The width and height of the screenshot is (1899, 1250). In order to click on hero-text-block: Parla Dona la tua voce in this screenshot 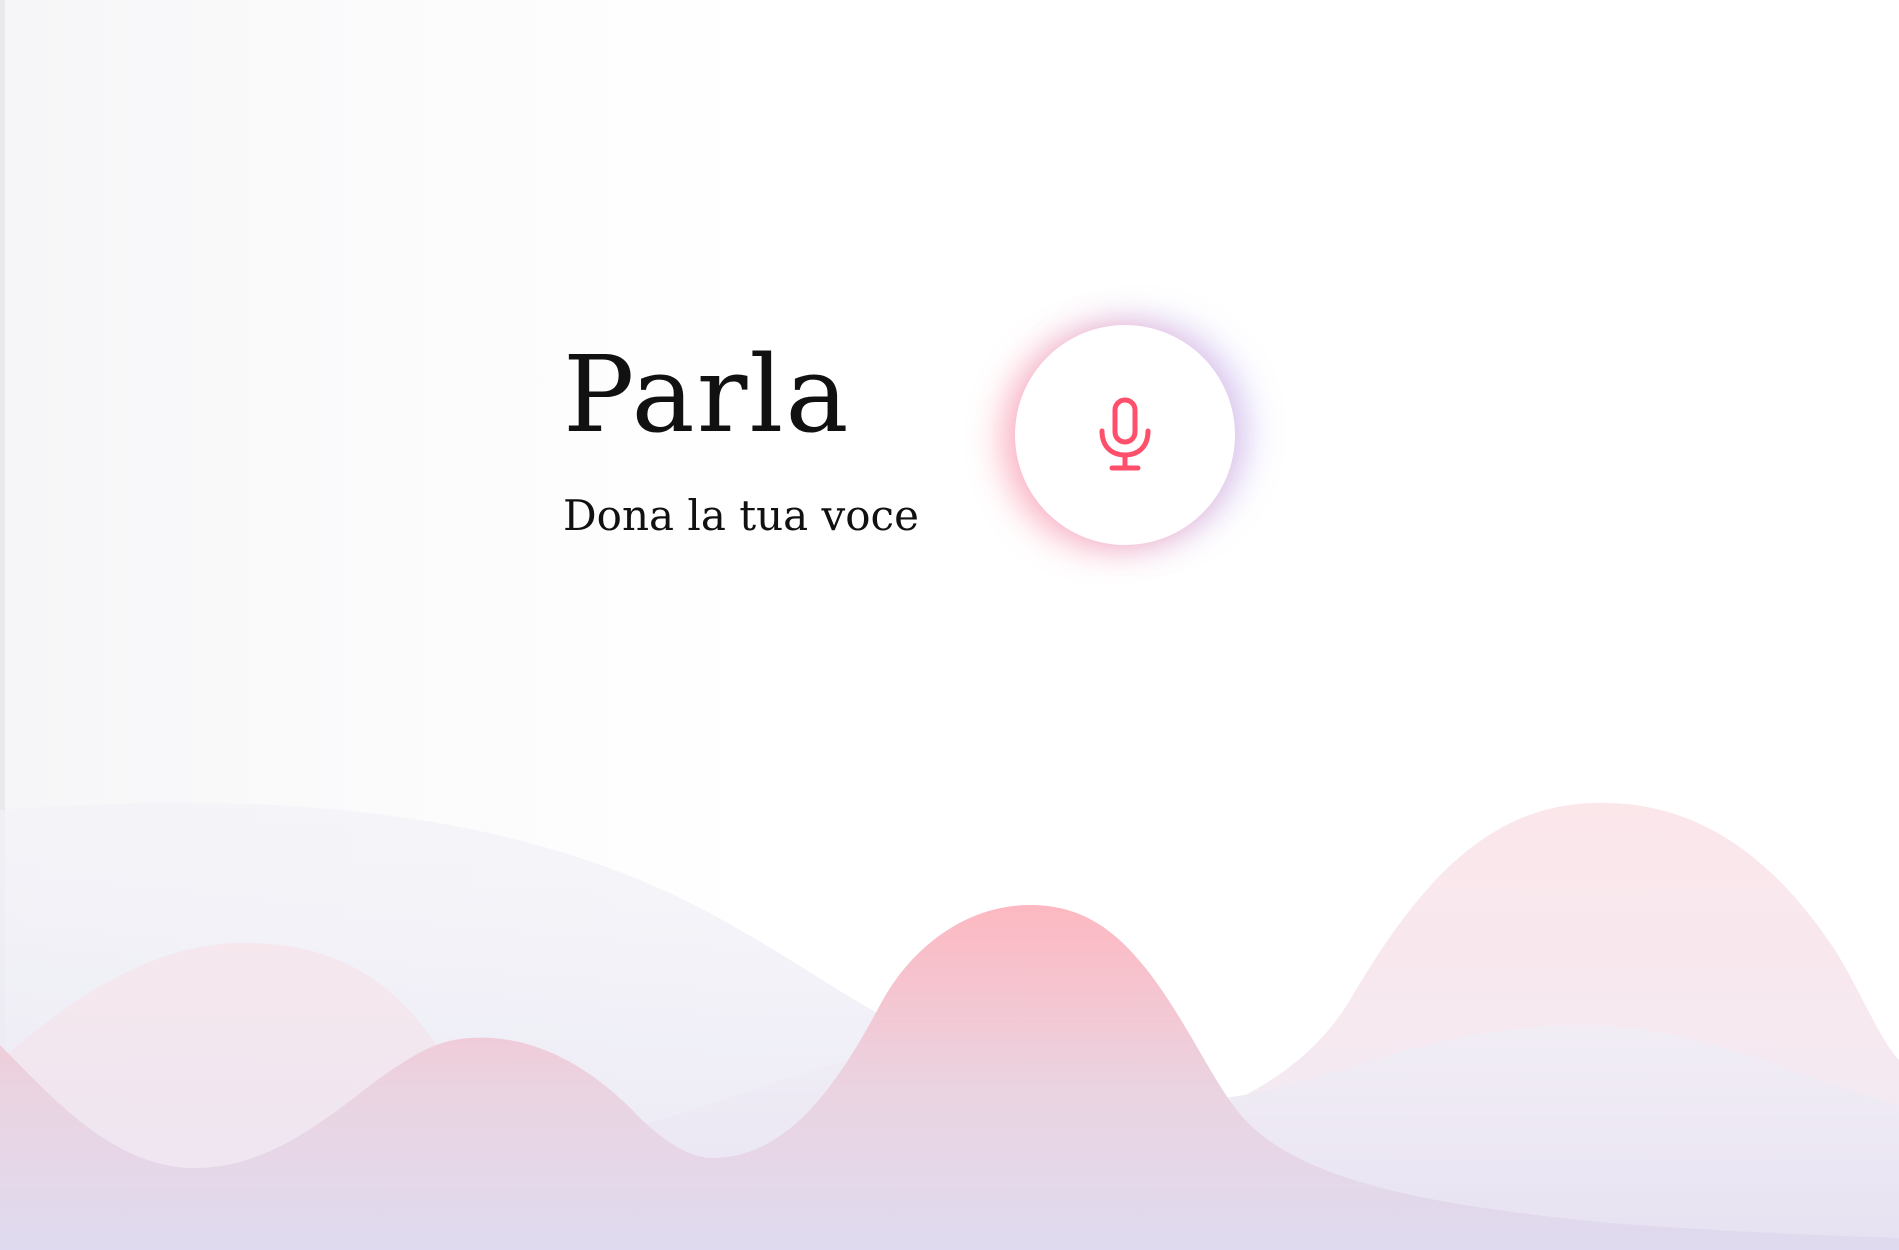, I will do `click(773, 436)`.